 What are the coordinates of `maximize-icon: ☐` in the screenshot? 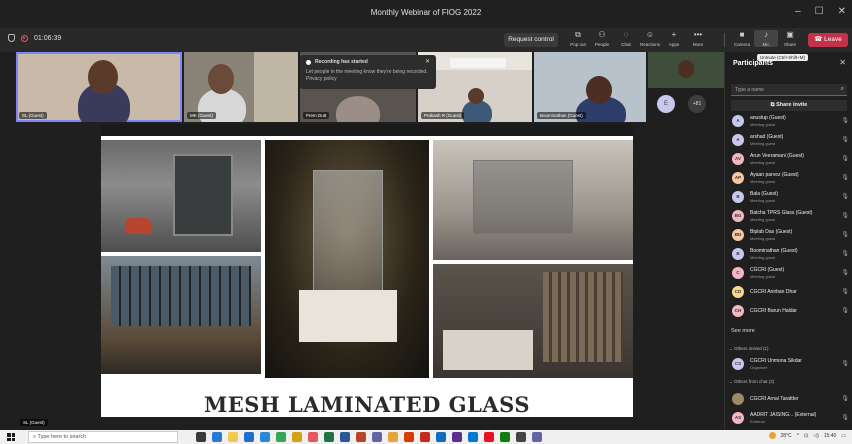 It's located at (819, 11).